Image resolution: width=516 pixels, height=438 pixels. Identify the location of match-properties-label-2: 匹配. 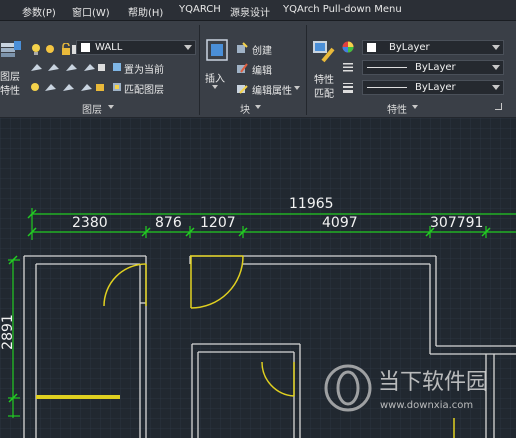
(324, 92).